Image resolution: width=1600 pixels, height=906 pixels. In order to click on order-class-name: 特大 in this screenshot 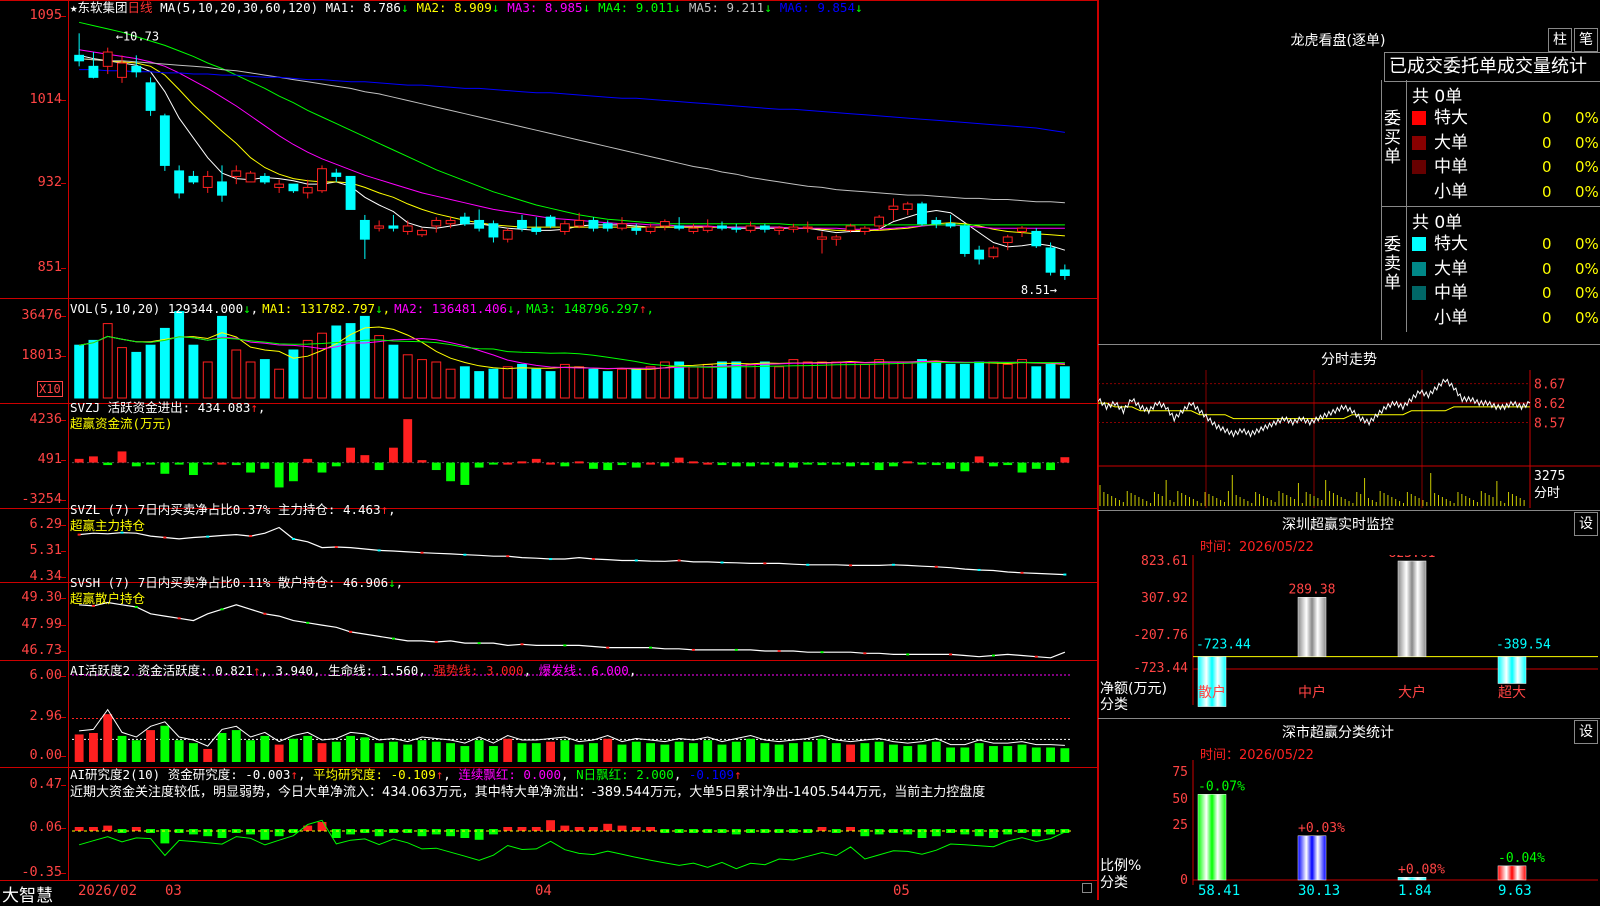, I will do `click(1451, 118)`.